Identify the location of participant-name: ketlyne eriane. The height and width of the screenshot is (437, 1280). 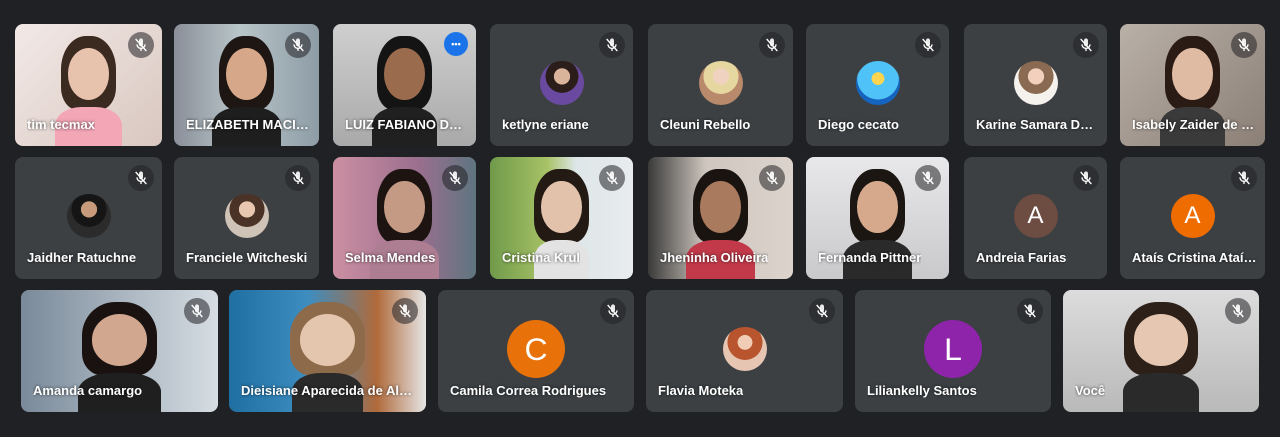
(545, 124).